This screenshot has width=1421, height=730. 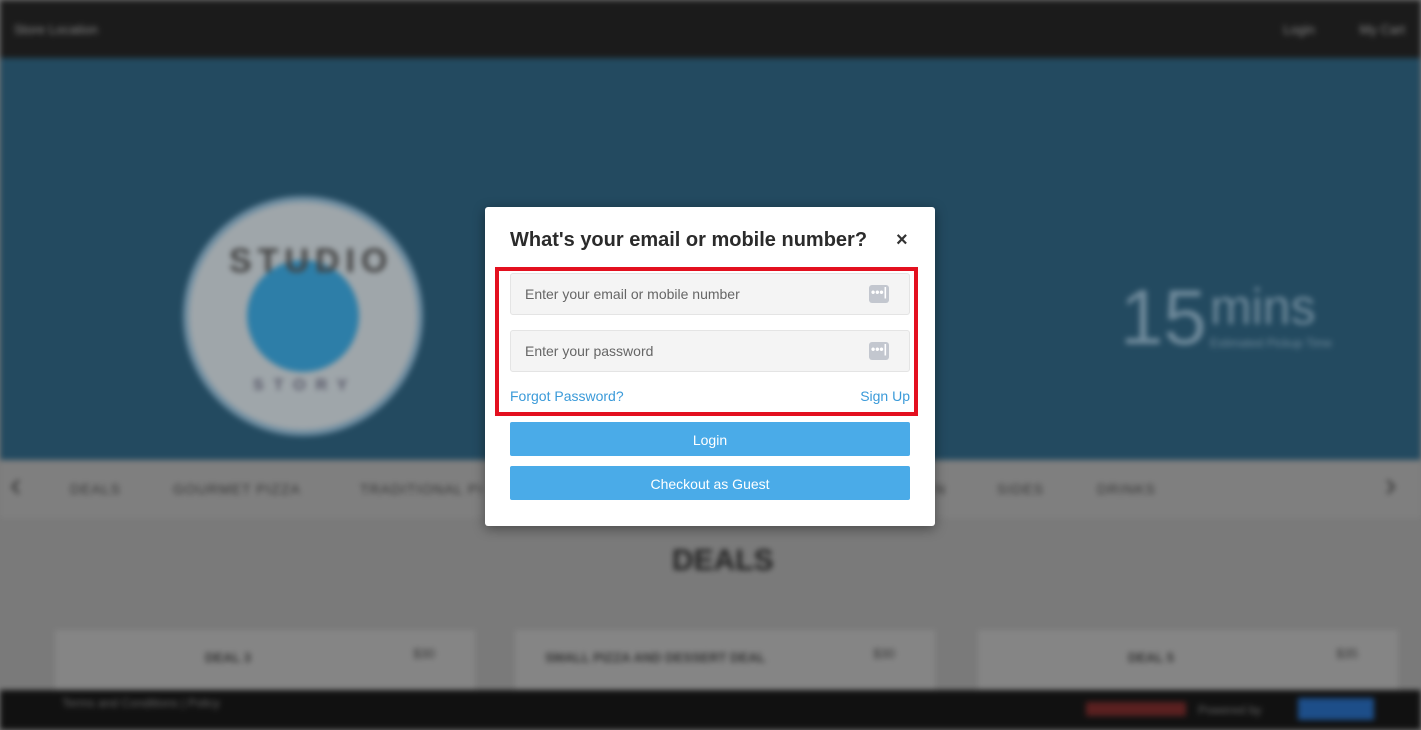 I want to click on password-input, so click(x=690, y=351).